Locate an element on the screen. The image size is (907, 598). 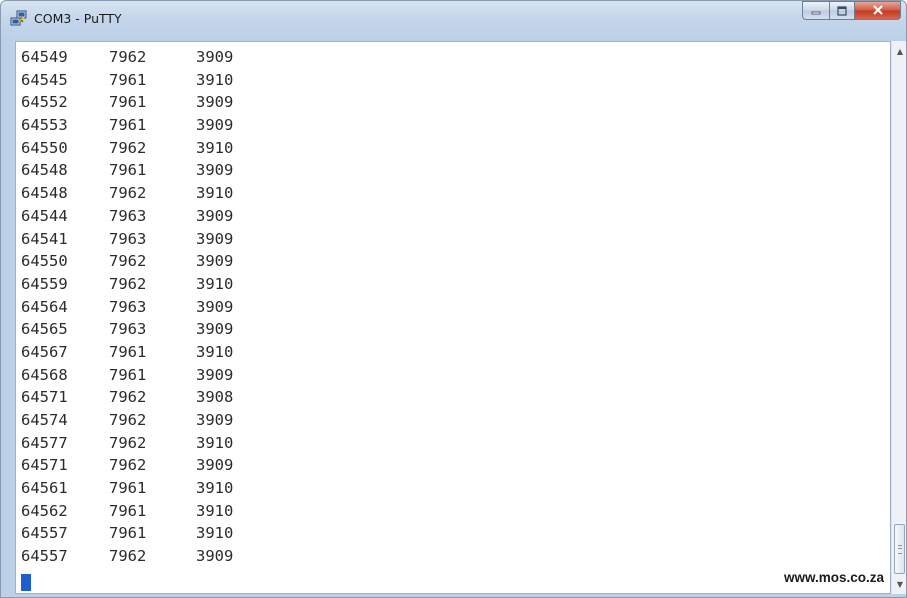
terminal-value: 64550 is located at coordinates (44, 261).